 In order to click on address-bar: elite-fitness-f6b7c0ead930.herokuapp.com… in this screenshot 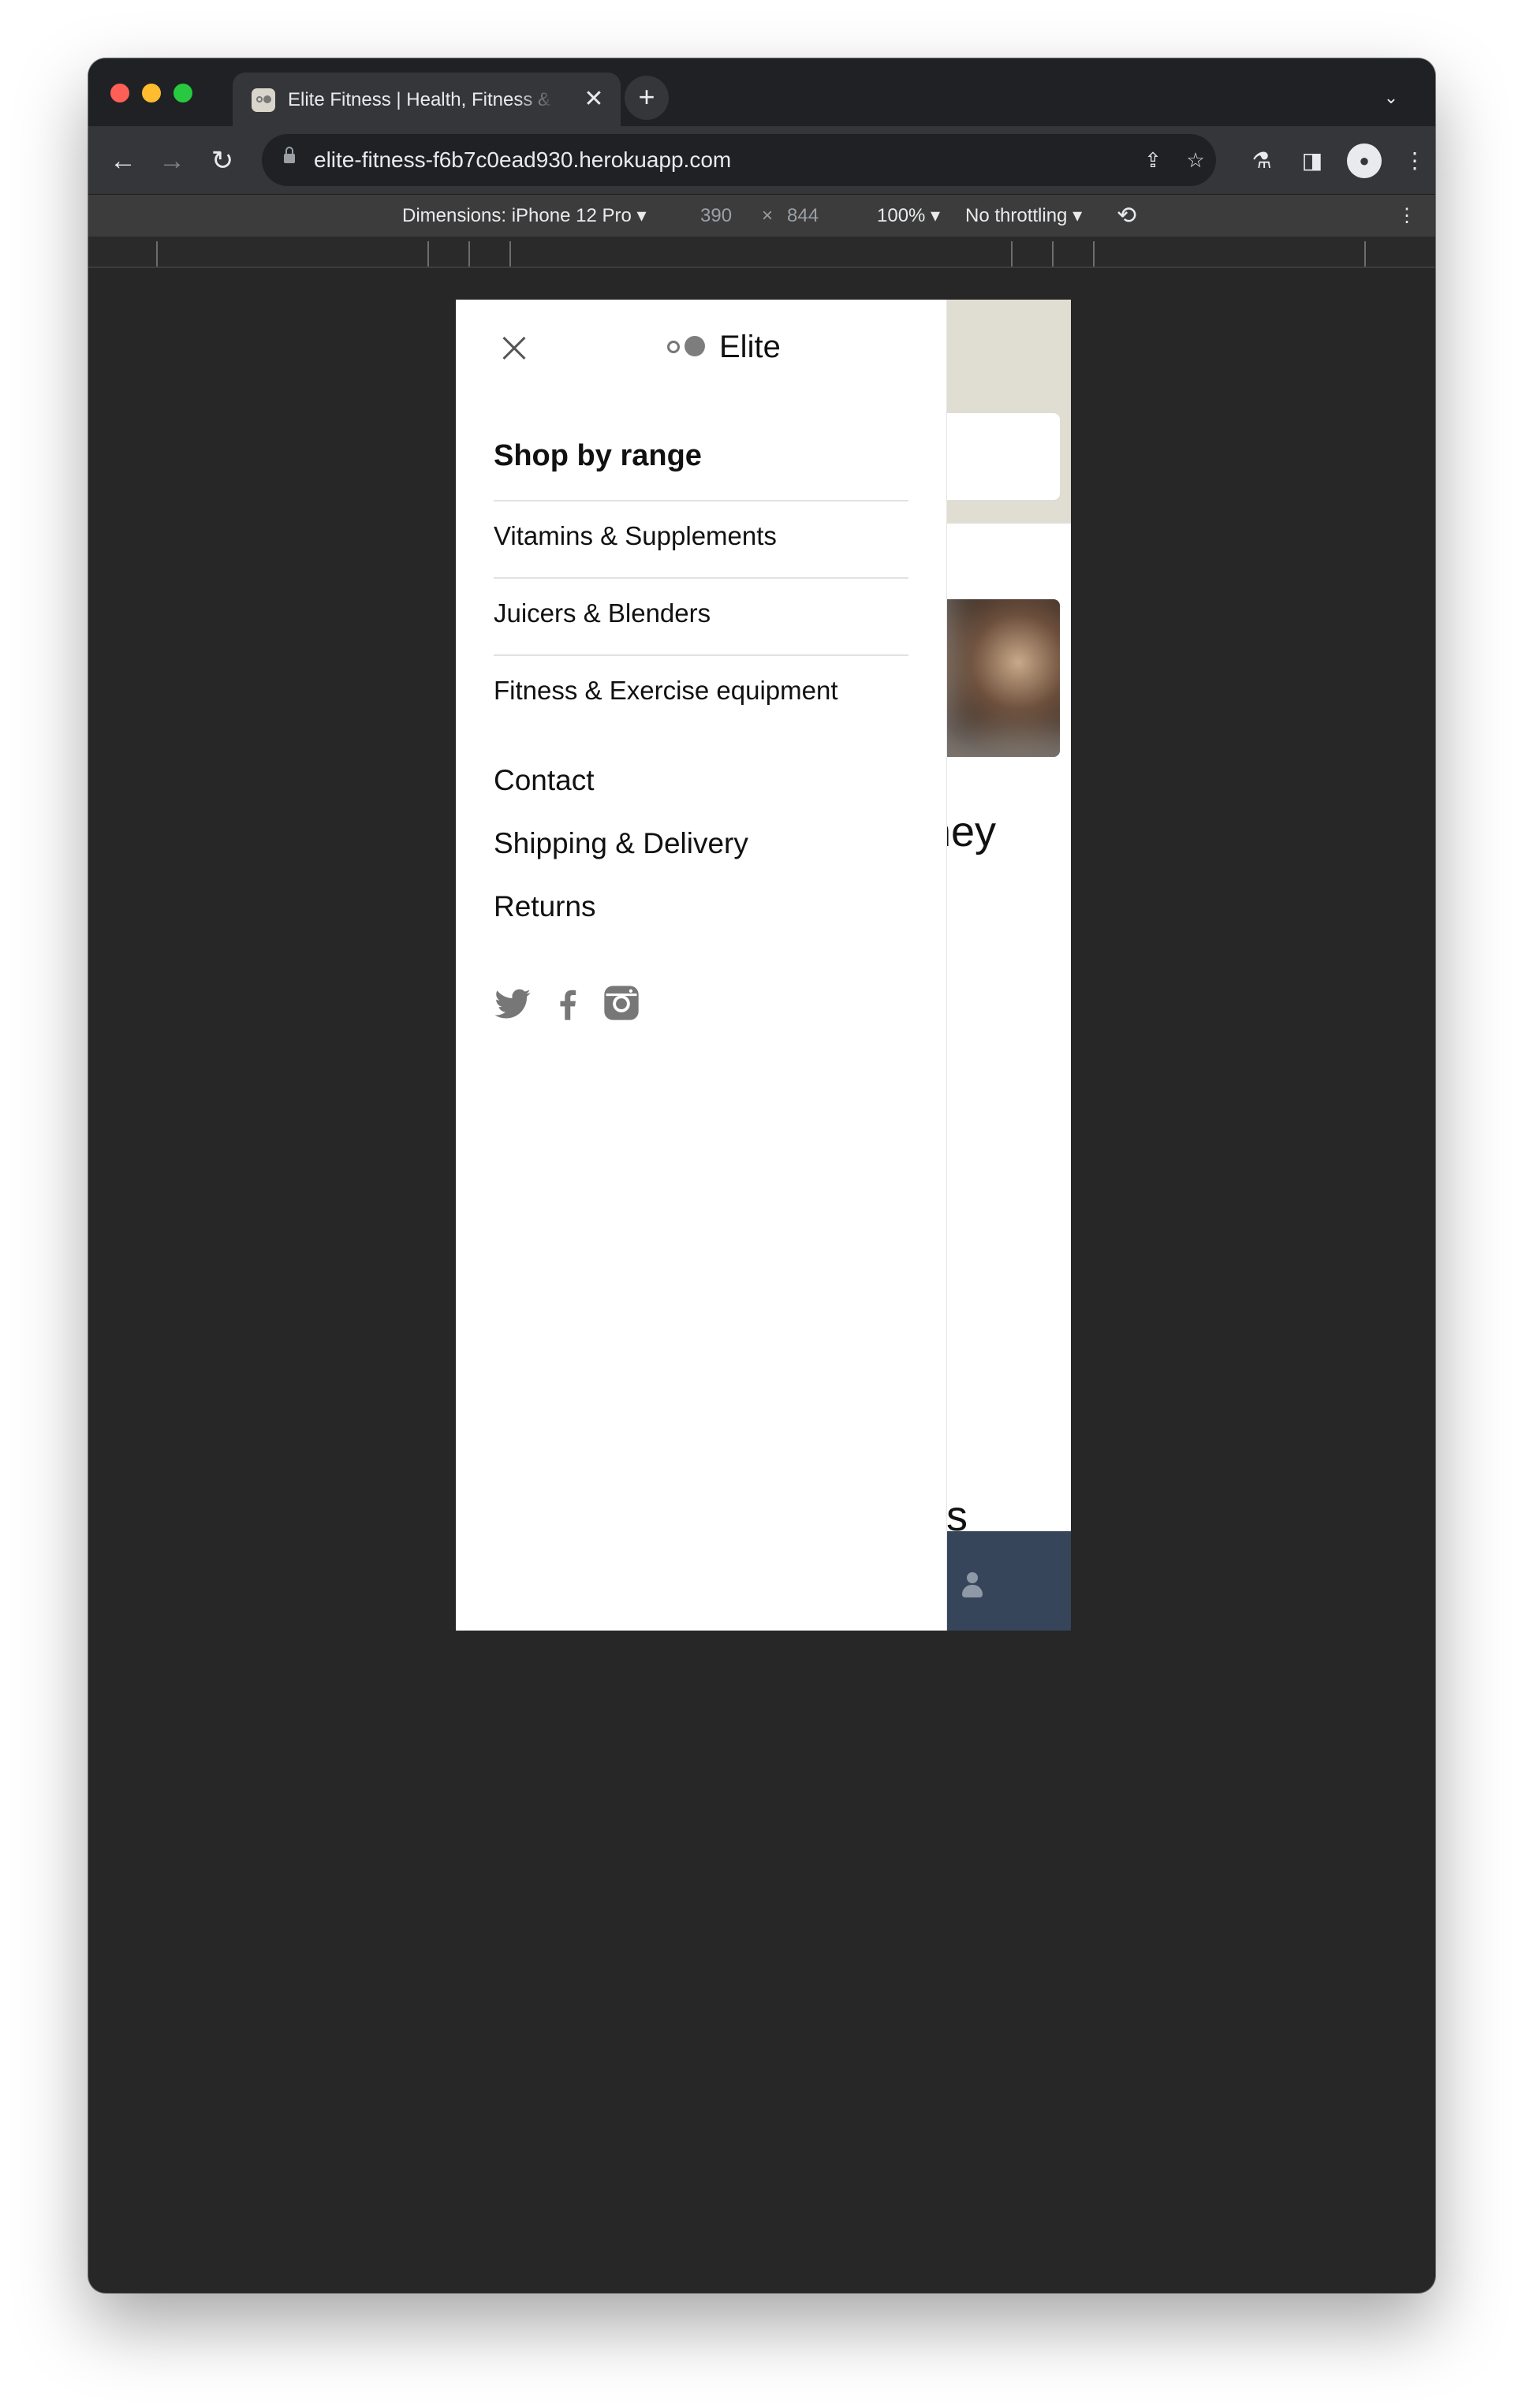, I will do `click(739, 160)`.